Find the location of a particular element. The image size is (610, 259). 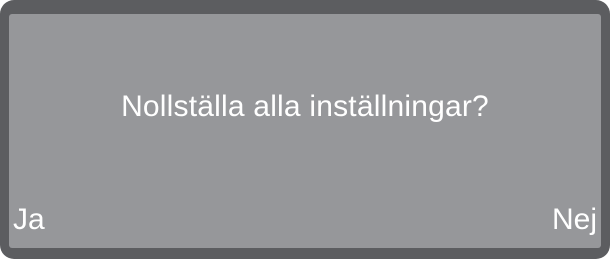

yes-button: Ja is located at coordinates (29, 220).